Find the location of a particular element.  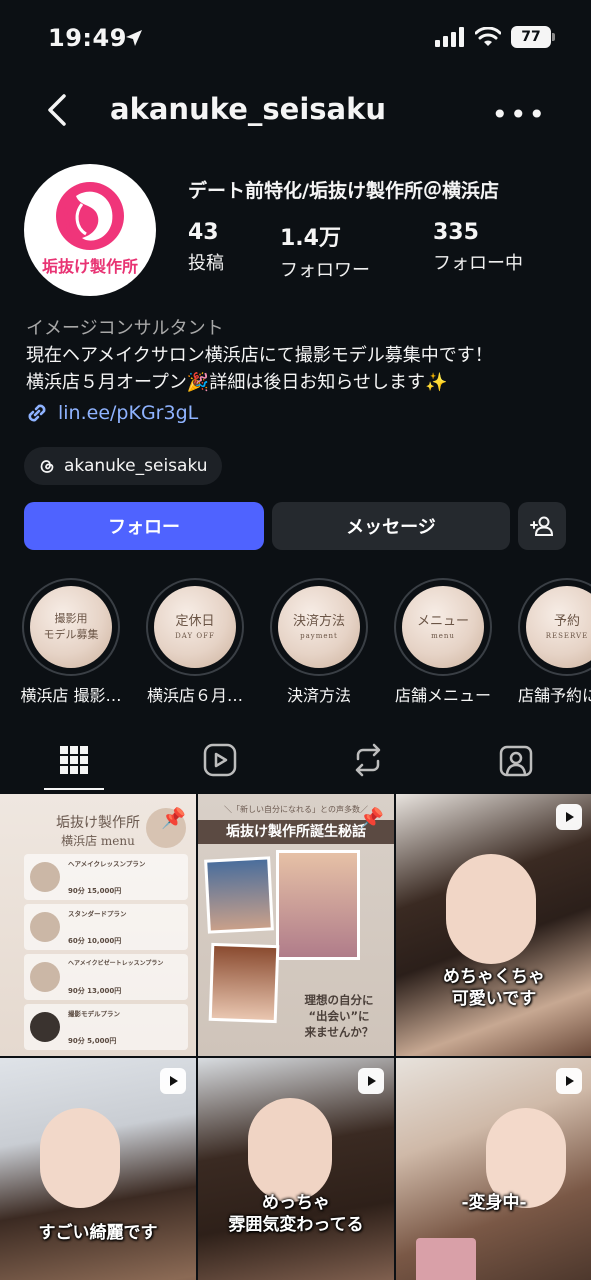

highlight-cover: 定休日 DAY OFF is located at coordinates (195, 627).